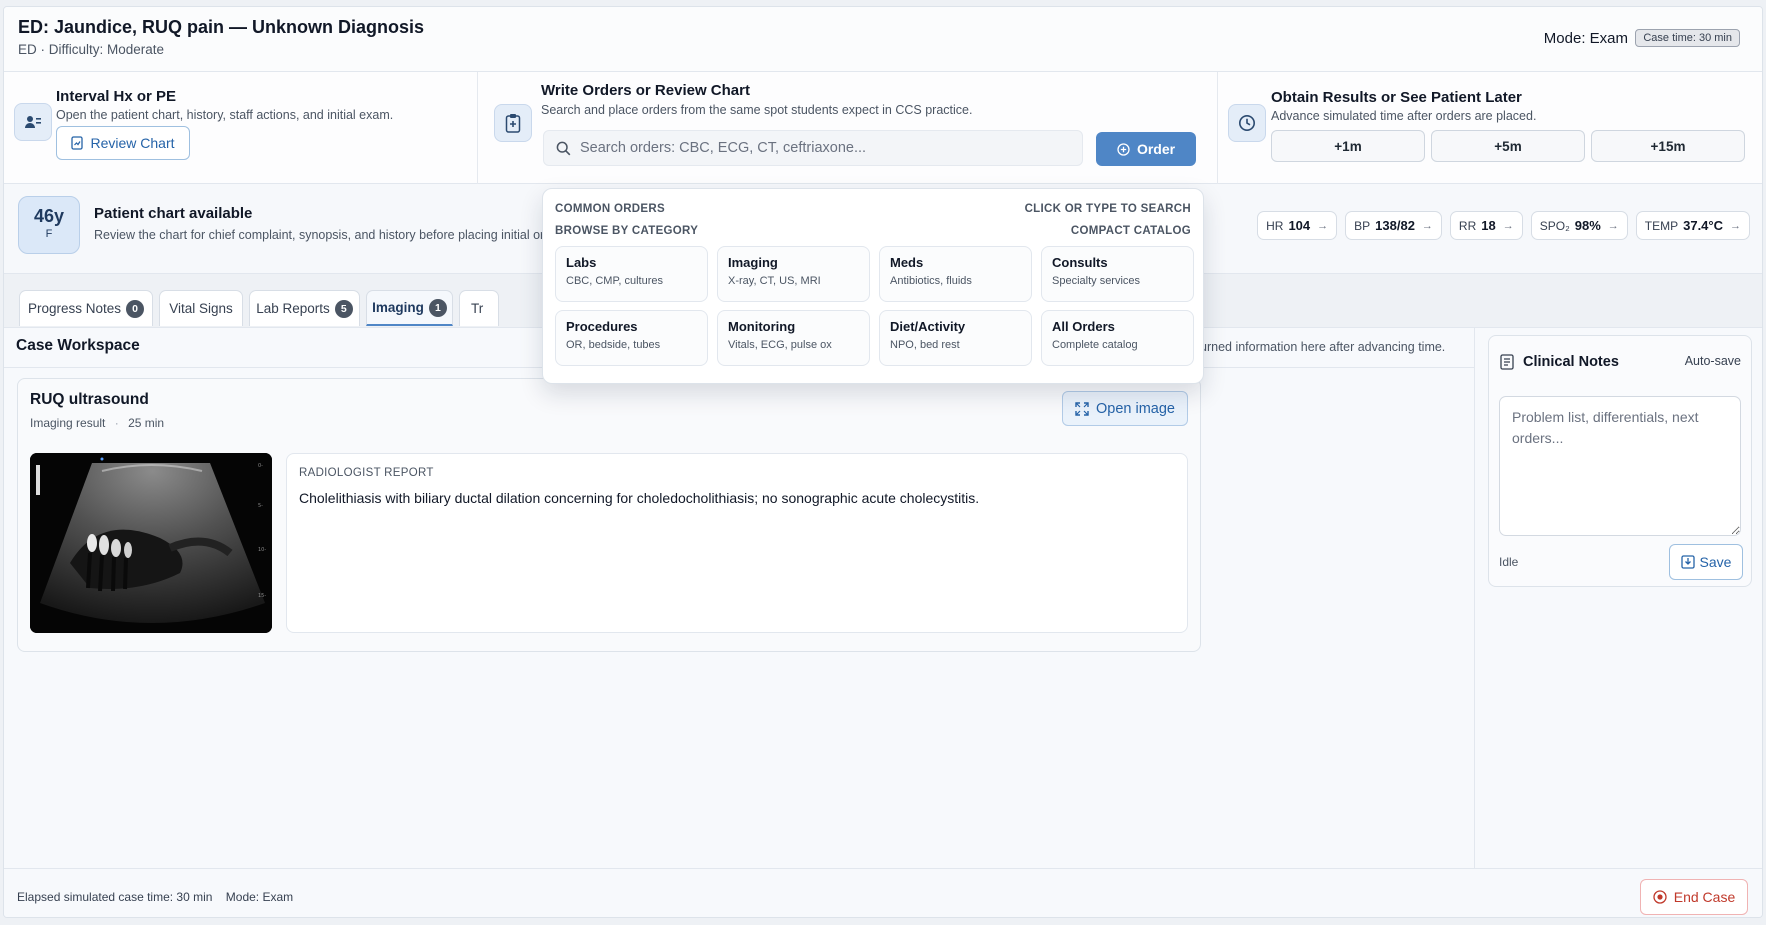 The image size is (1766, 925). I want to click on tab-truncated: Tr, so click(479, 308).